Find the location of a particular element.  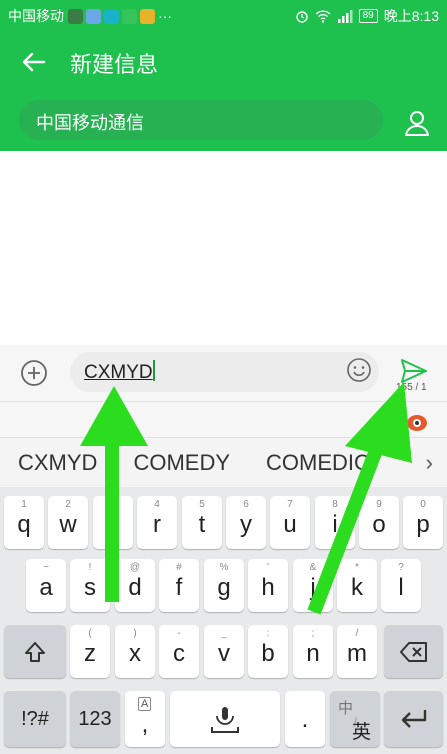

key-c: -c is located at coordinates (179, 651).